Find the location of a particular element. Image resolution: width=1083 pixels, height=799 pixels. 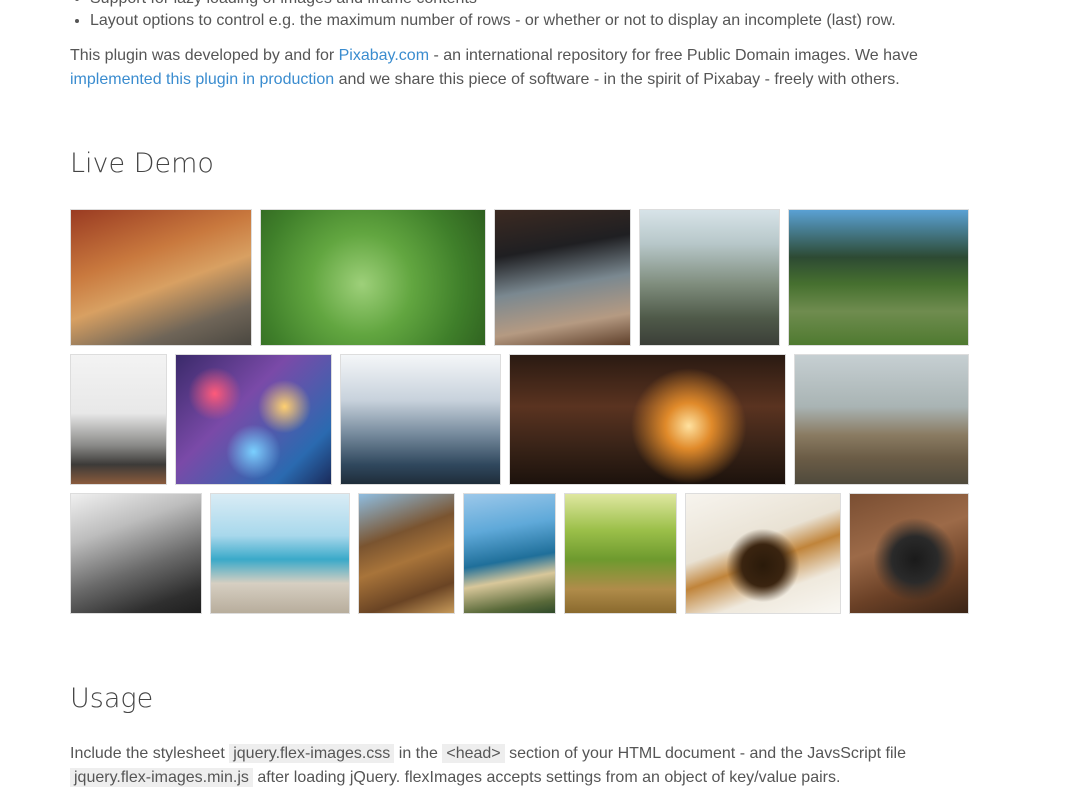

head-tag: <head> is located at coordinates (473, 753).